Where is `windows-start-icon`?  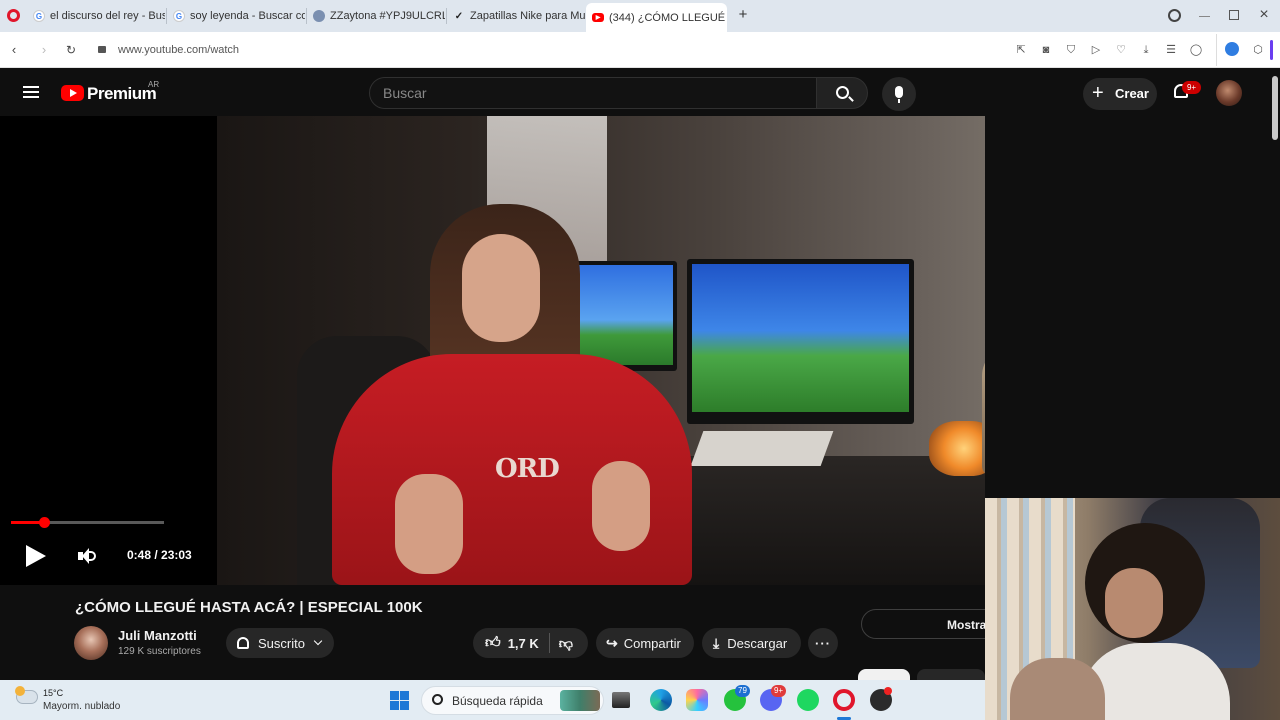 windows-start-icon is located at coordinates (399, 700).